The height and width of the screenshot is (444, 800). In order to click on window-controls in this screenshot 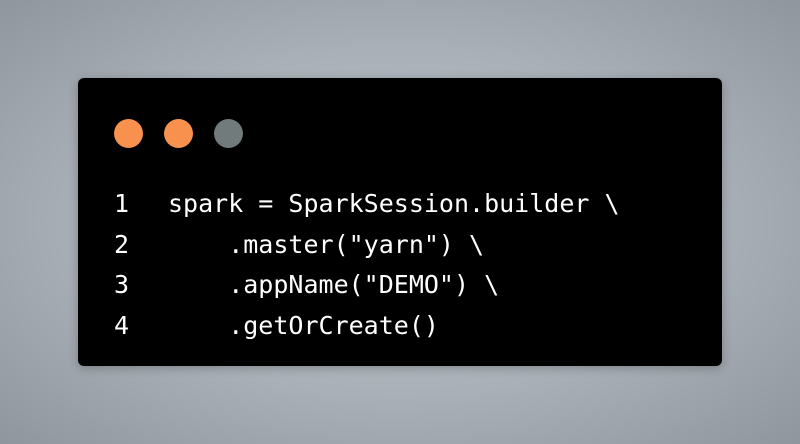, I will do `click(178, 133)`.